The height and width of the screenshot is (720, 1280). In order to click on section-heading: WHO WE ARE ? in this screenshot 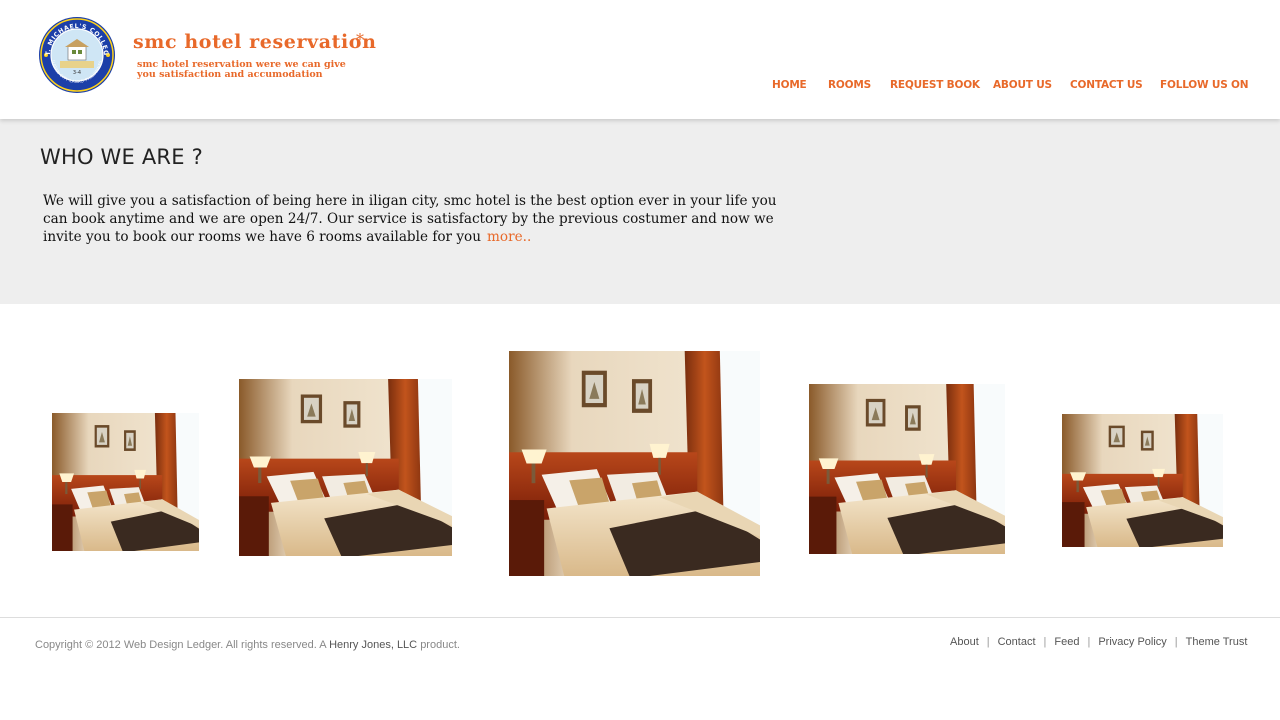, I will do `click(121, 157)`.